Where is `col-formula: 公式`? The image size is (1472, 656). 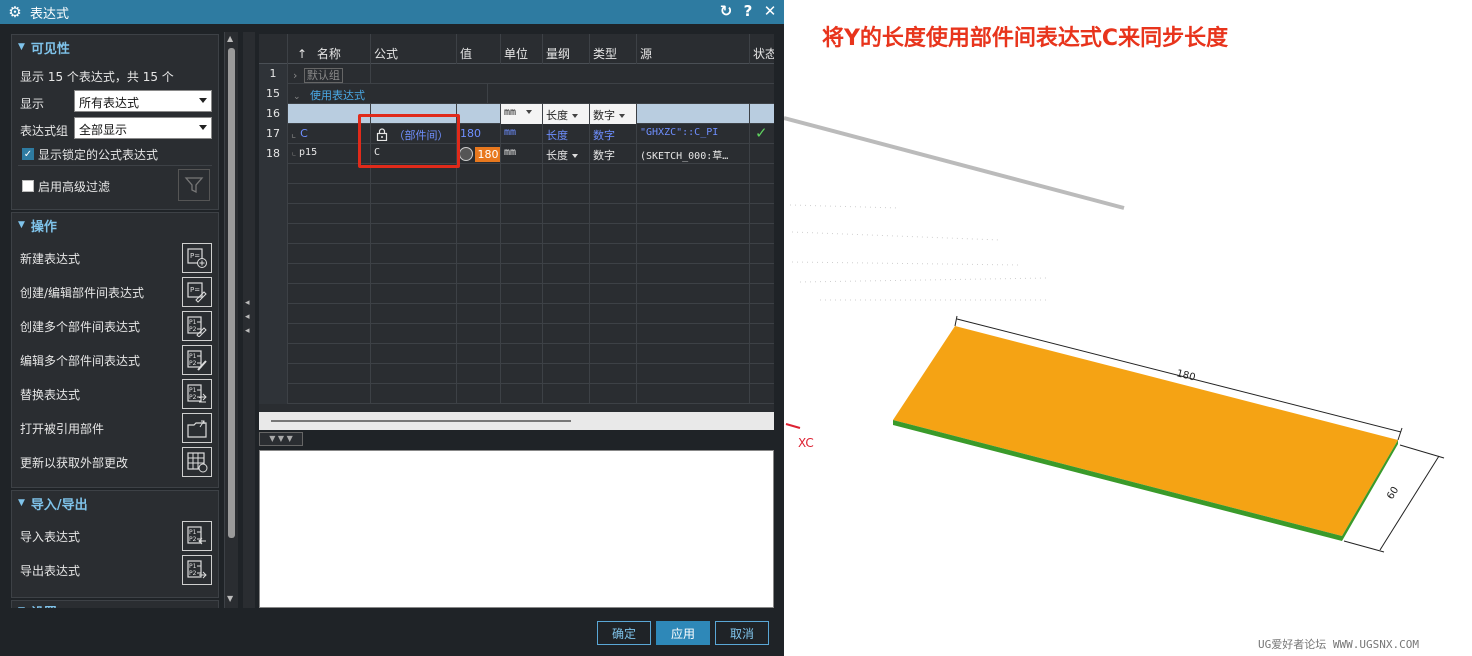
col-formula: 公式 is located at coordinates (414, 49).